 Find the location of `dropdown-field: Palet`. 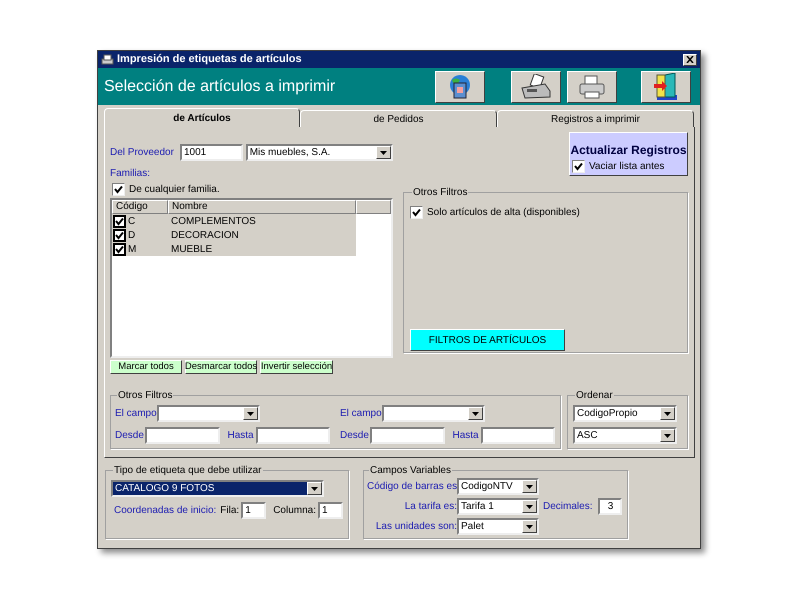

dropdown-field: Palet is located at coordinates (498, 526).